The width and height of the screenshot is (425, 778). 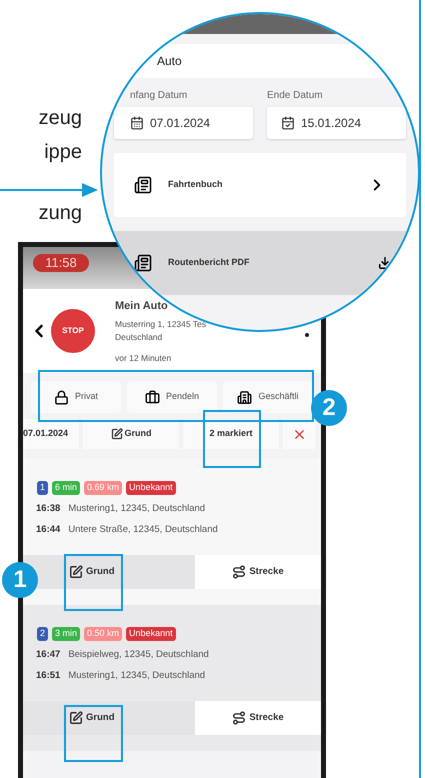 I want to click on distance-tag: 0.69 km, so click(x=103, y=487).